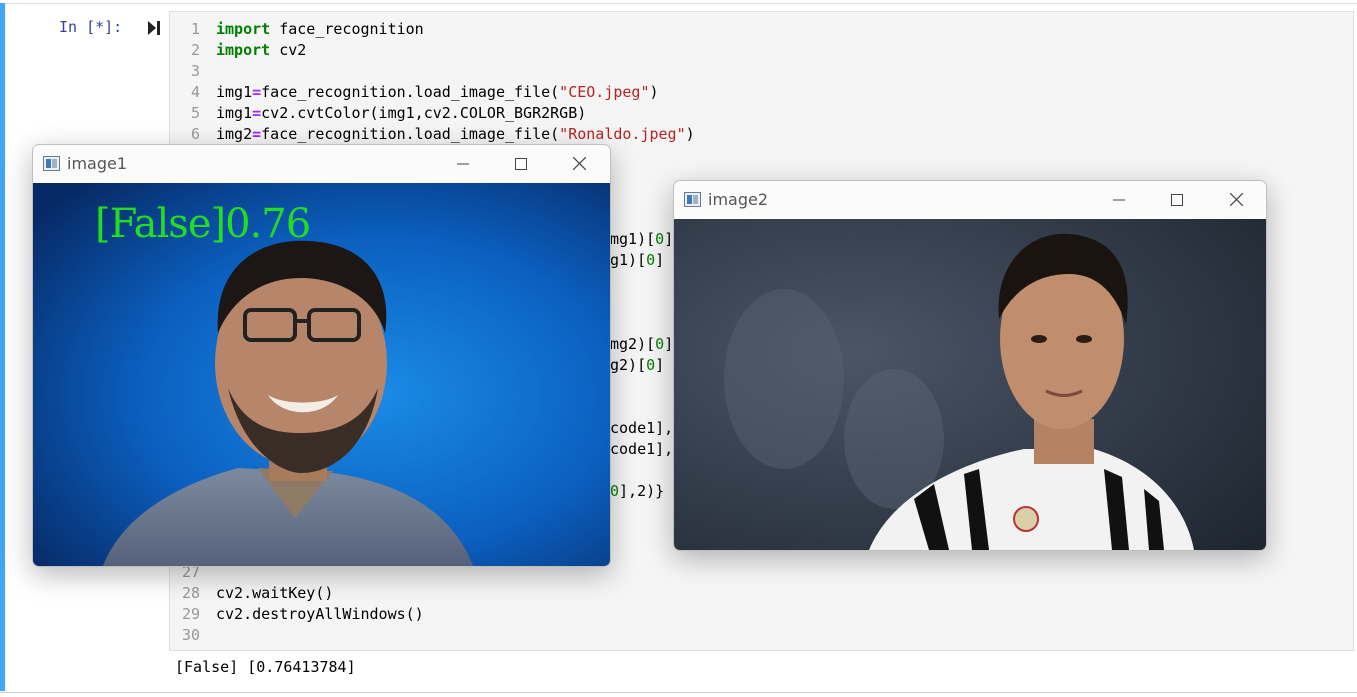  Describe the element at coordinates (195, 113) in the screenshot. I see `line-number: 5` at that location.